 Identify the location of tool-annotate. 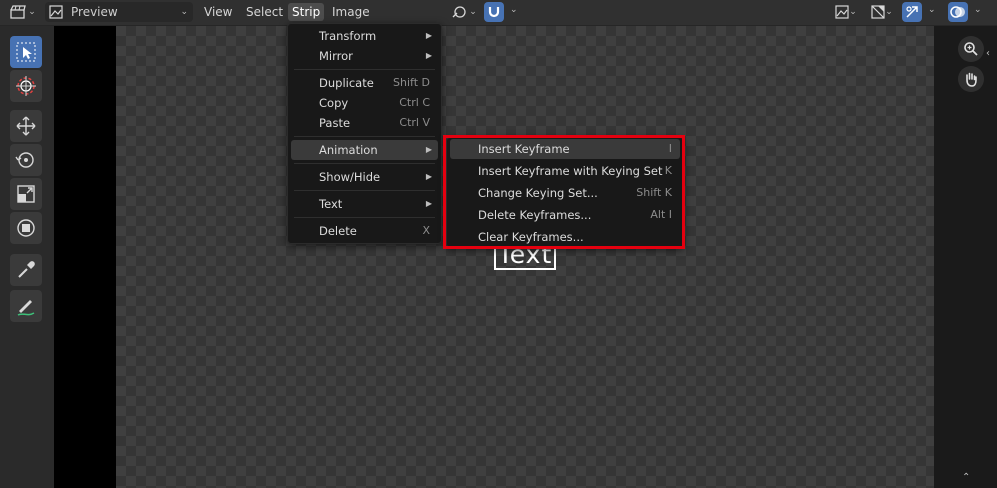
(26, 306).